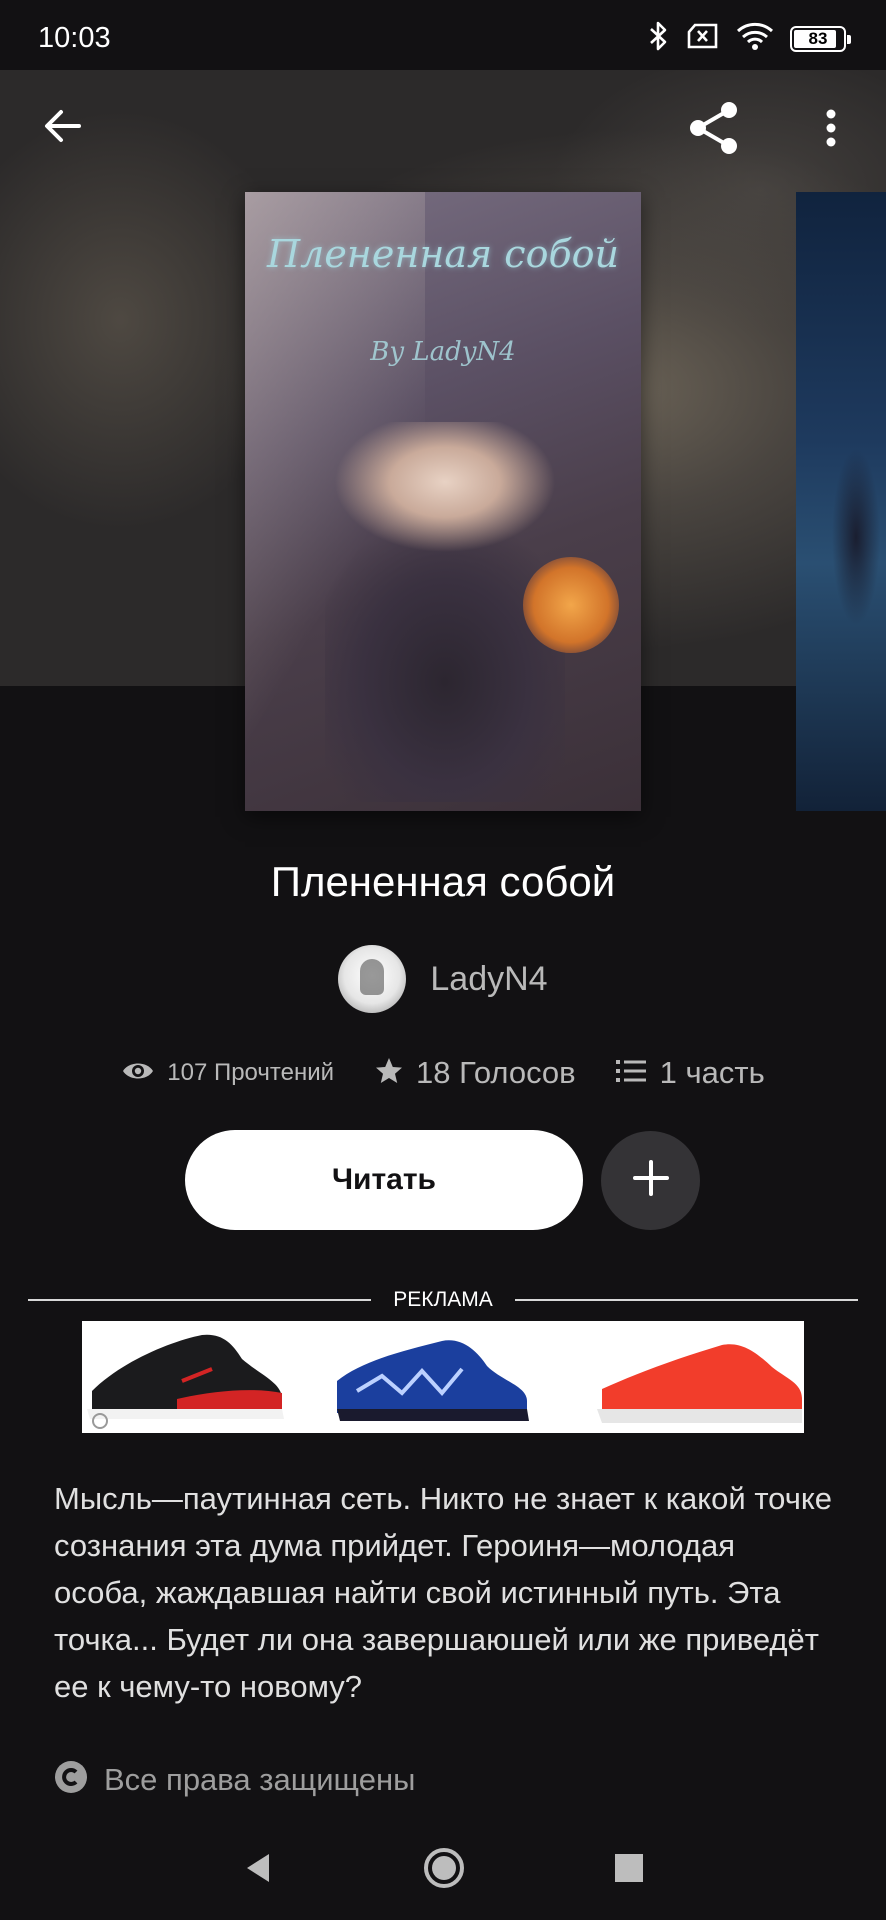 This screenshot has width=886, height=1920. Describe the element at coordinates (443, 35) in the screenshot. I see `status-bar: 10:03 83` at that location.